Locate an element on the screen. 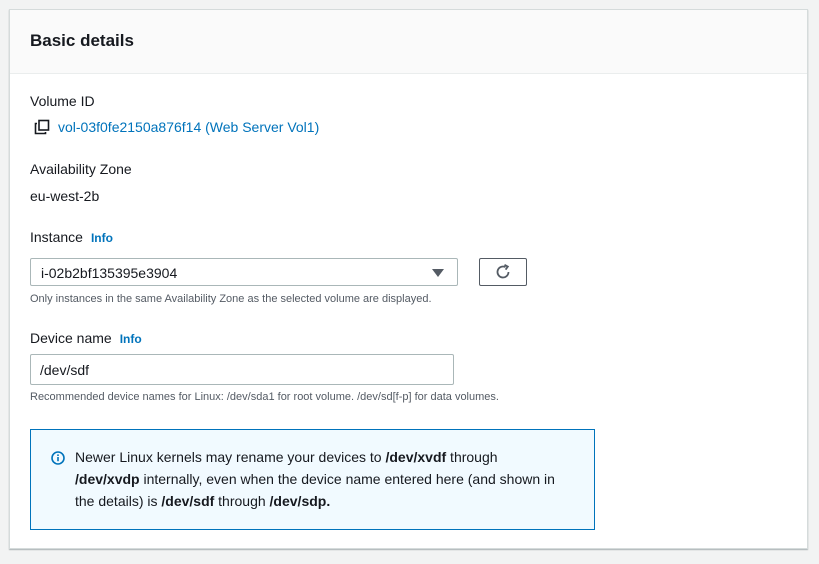 Image resolution: width=819 pixels, height=564 pixels. instance-info-link: Info is located at coordinates (102, 238).